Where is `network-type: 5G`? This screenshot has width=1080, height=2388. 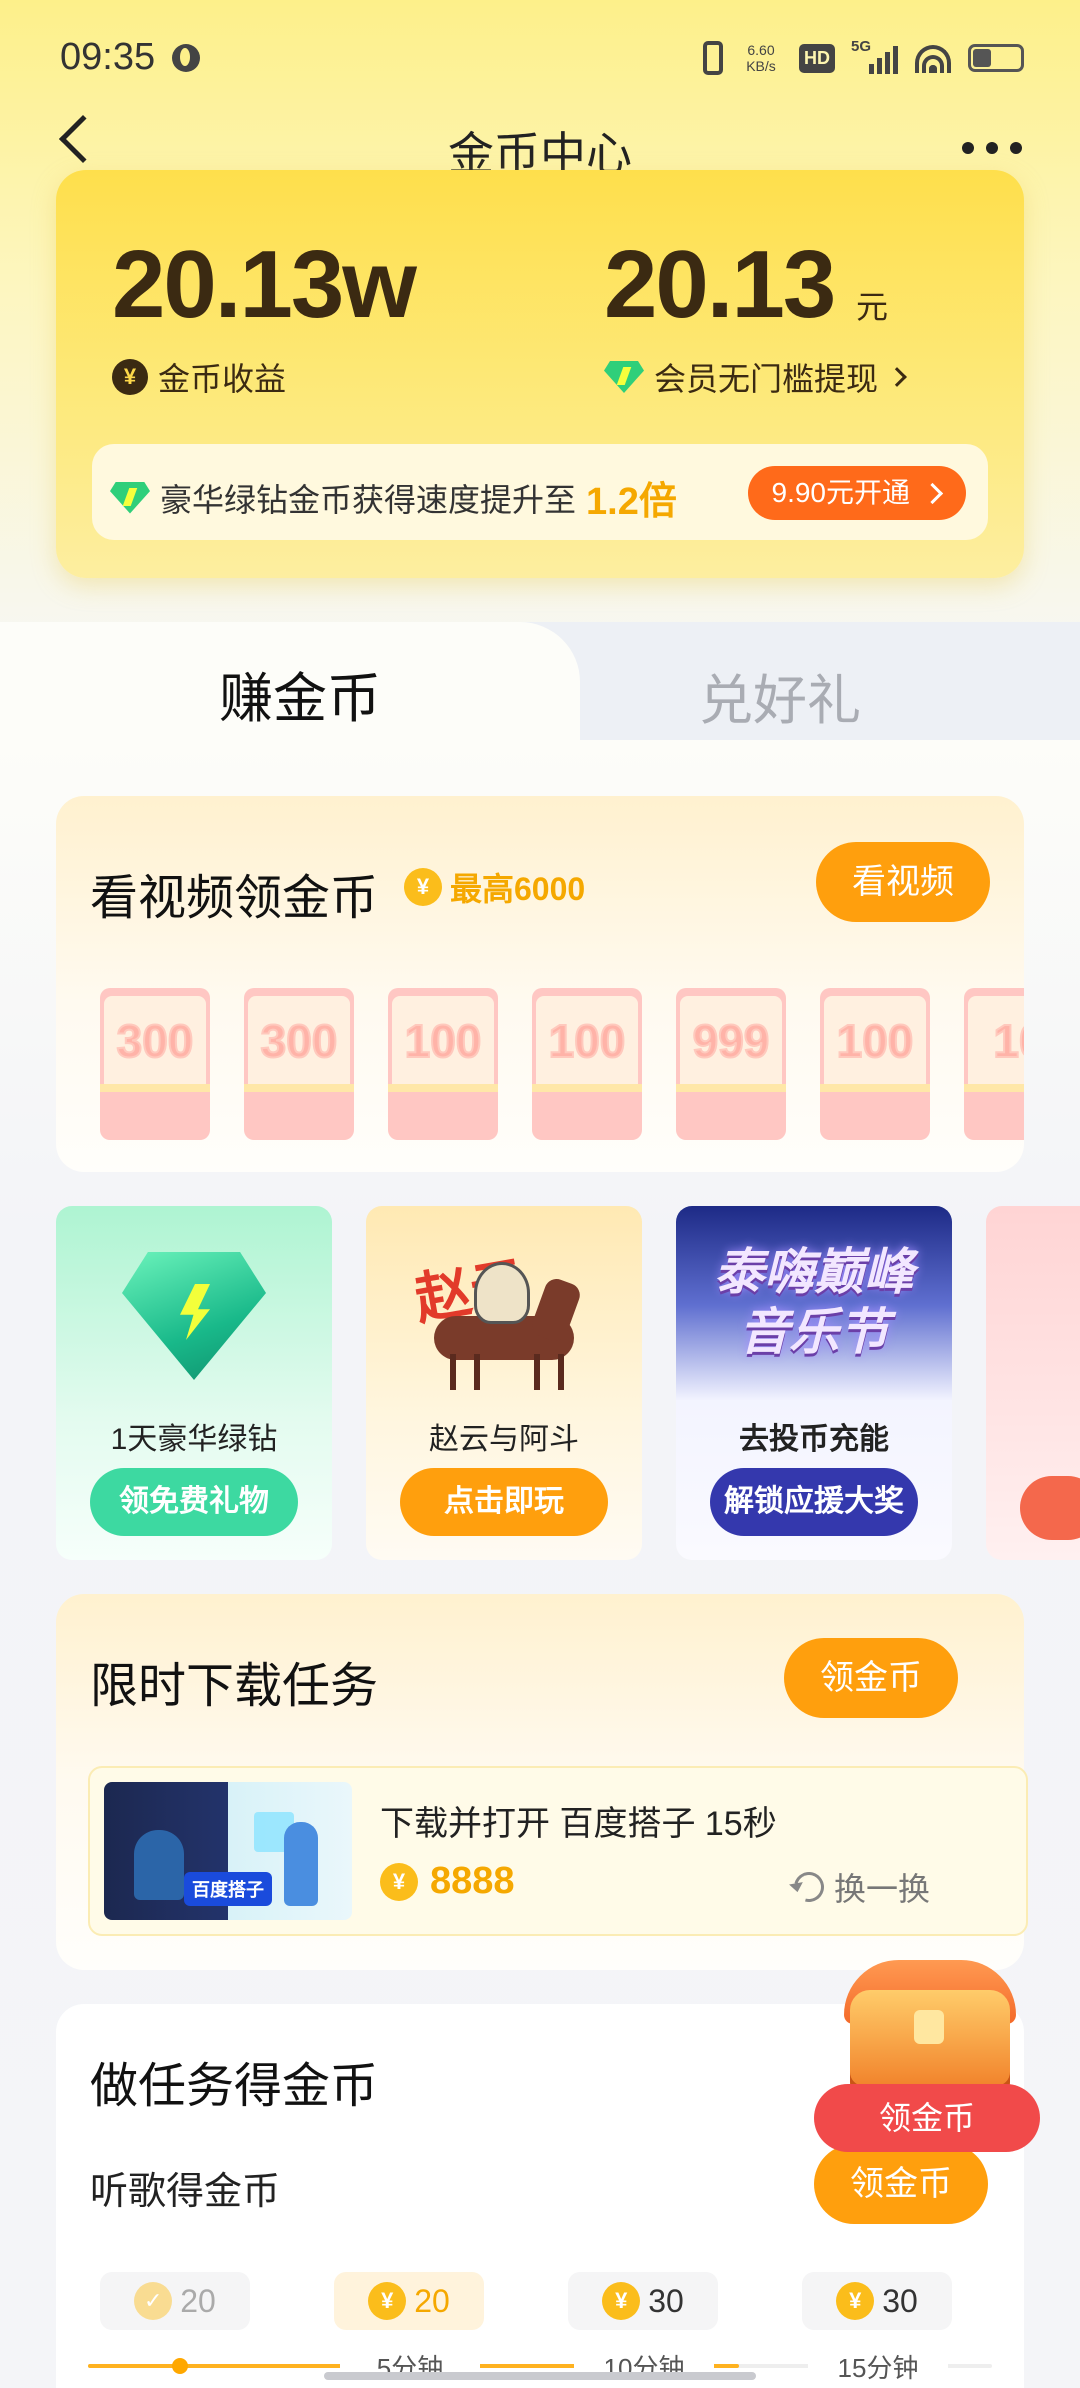 network-type: 5G is located at coordinates (861, 46).